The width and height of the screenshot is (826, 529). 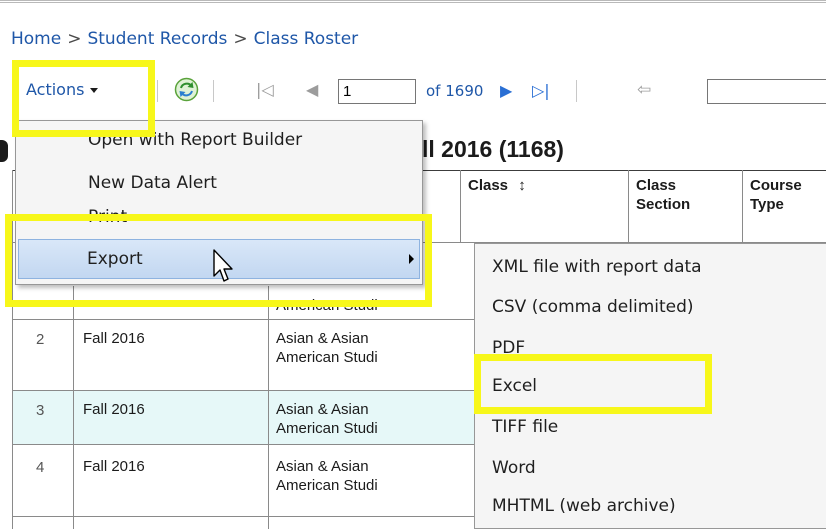 I want to click on top-border, so click(x=413, y=3).